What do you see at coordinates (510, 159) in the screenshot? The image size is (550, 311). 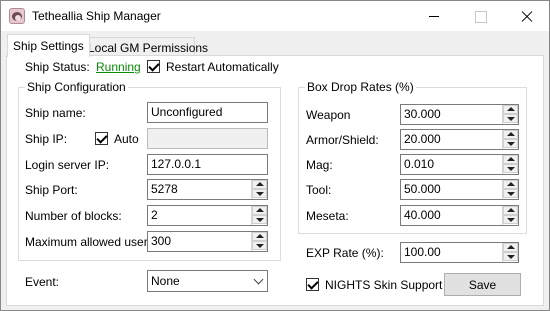 I see `mag-rate-up-button` at bounding box center [510, 159].